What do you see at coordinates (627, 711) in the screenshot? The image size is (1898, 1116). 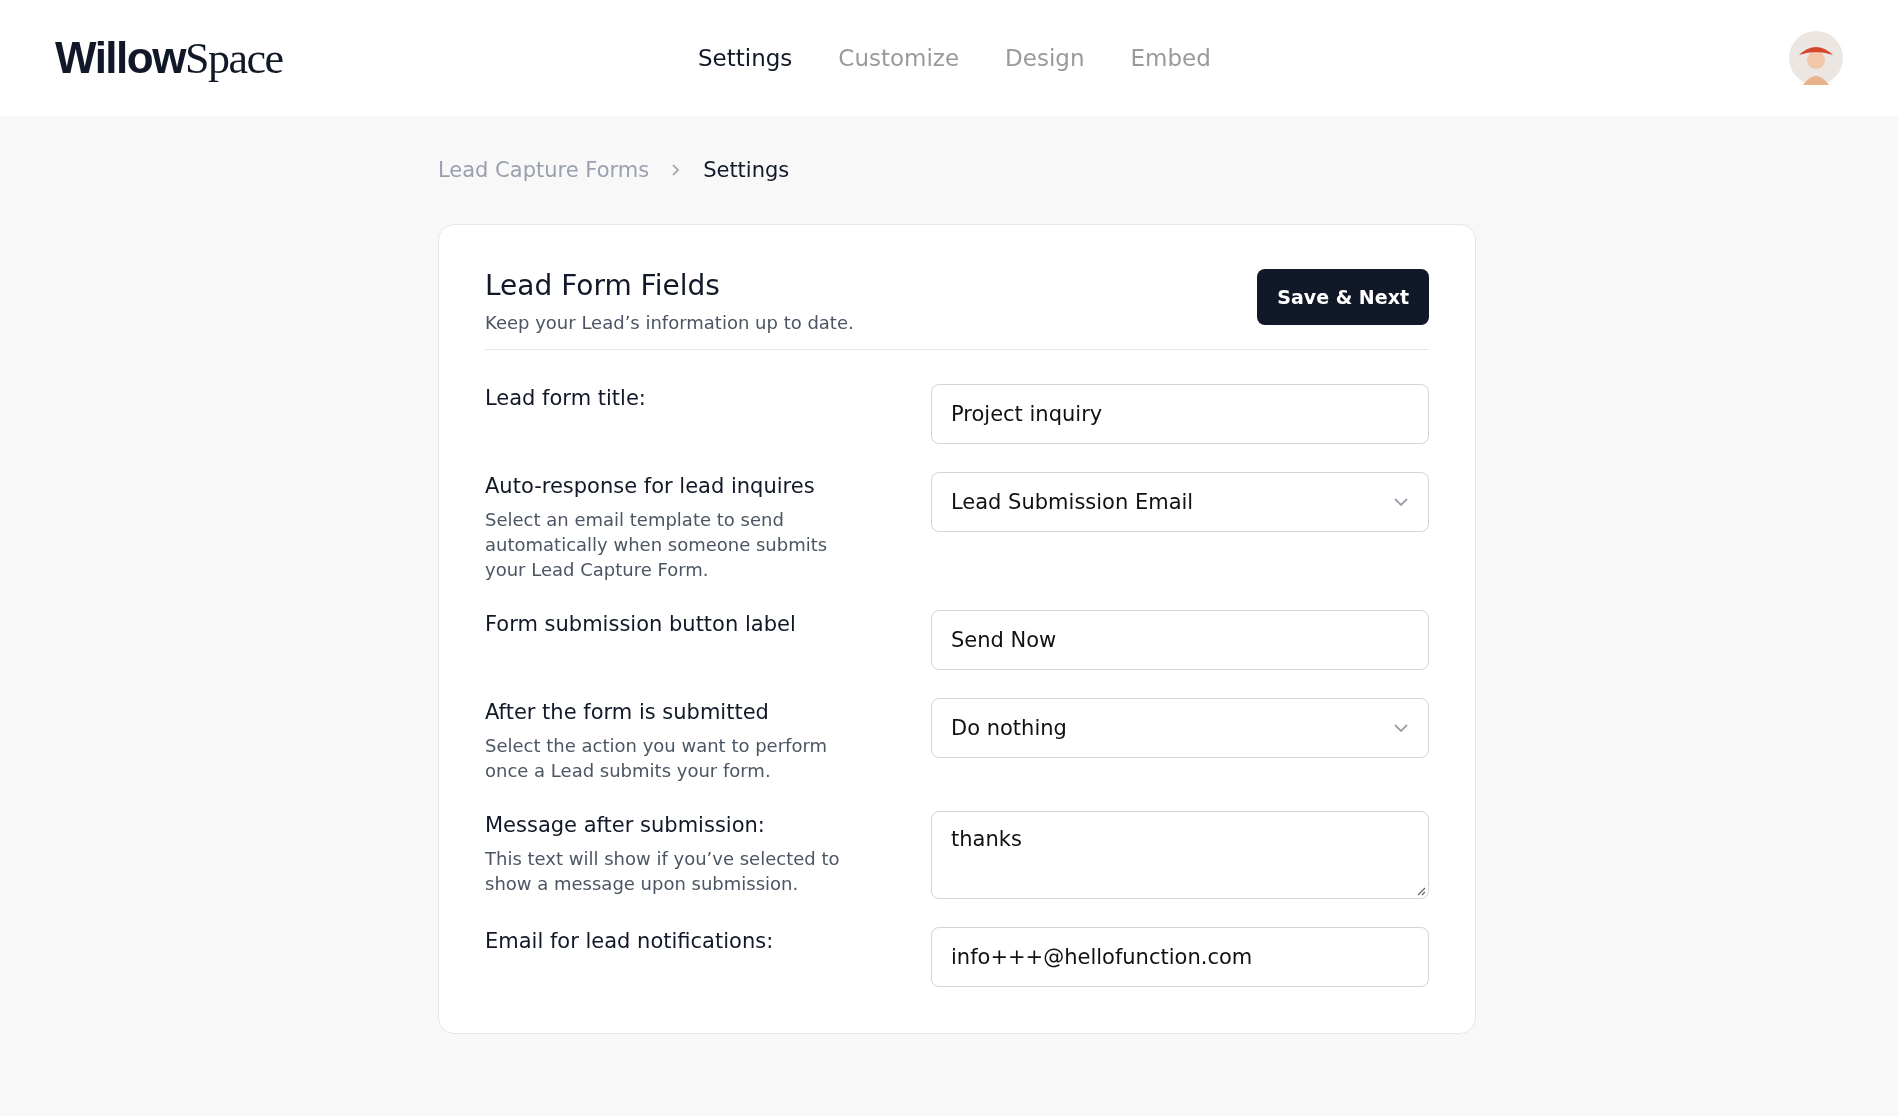 I see `field-label: After the form is submitted` at bounding box center [627, 711].